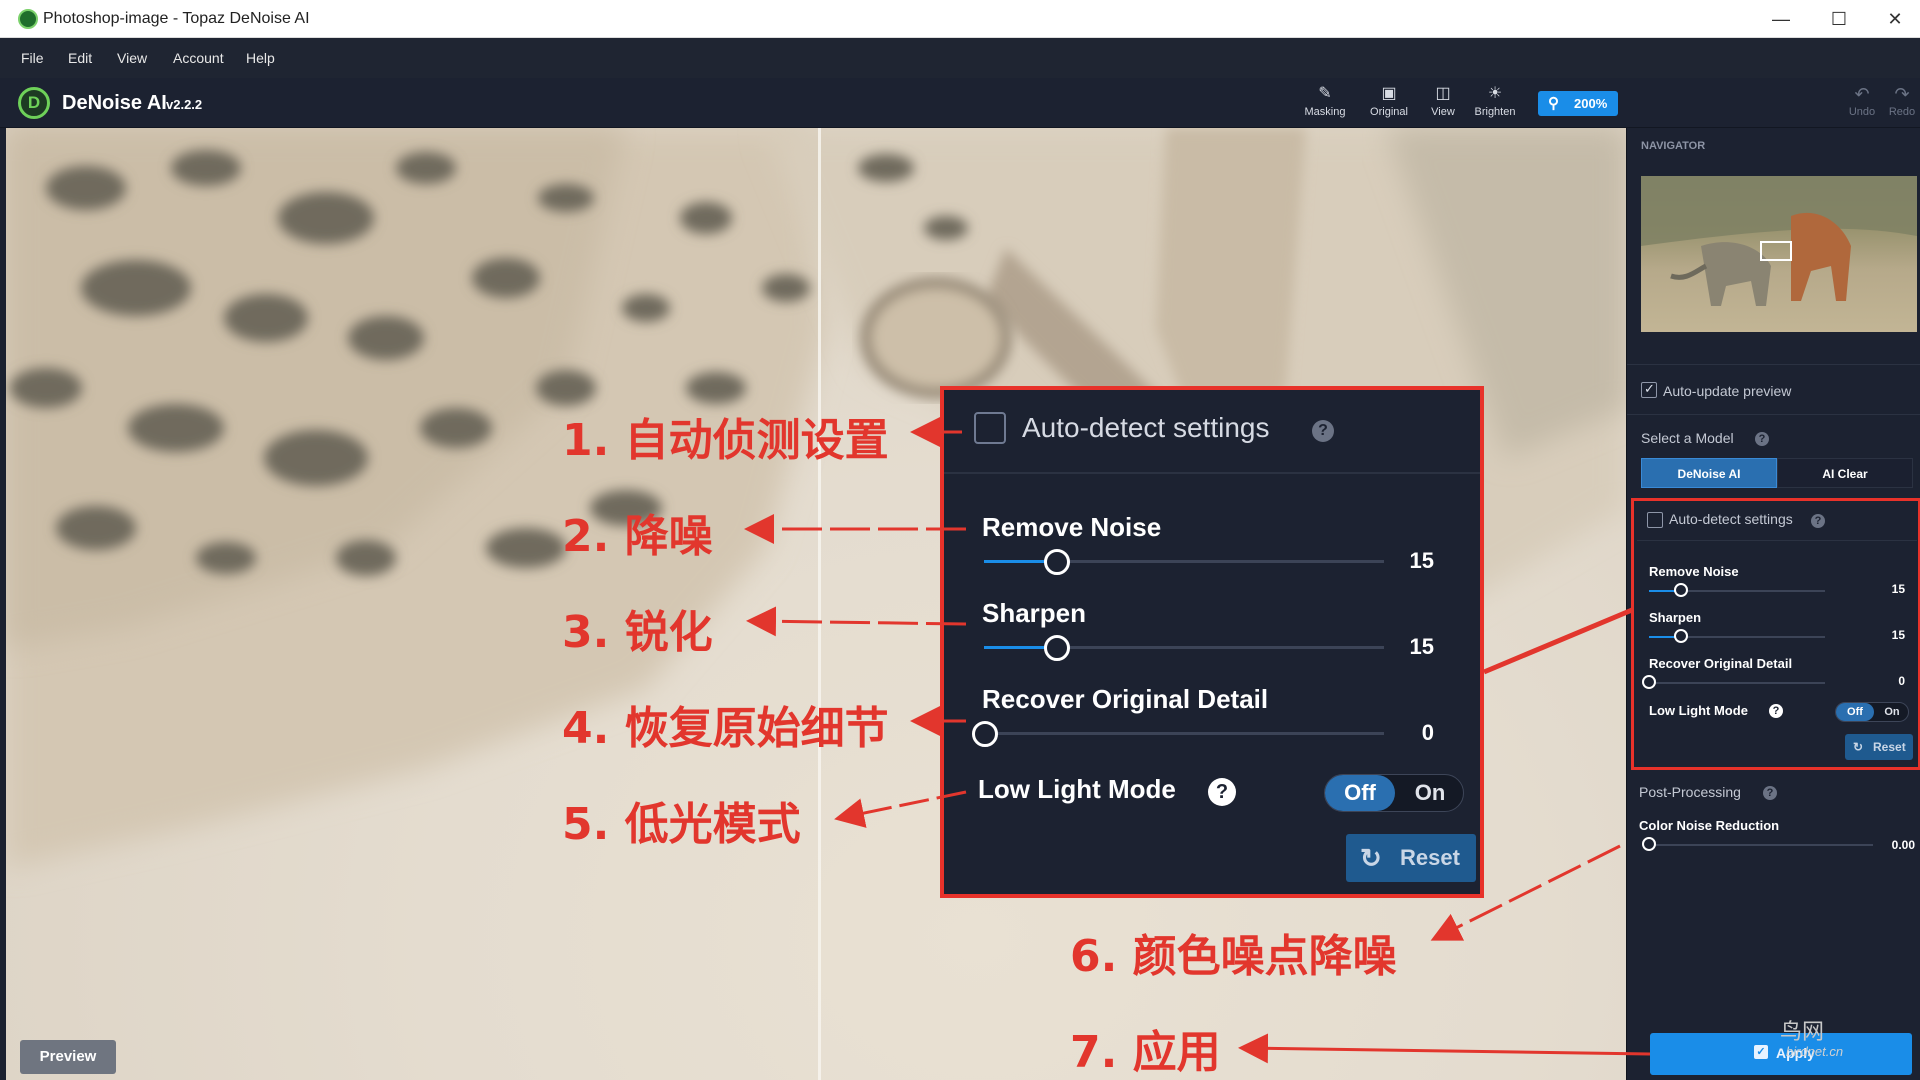 This screenshot has height=1080, width=1920. Describe the element at coordinates (1034, 613) in the screenshot. I see `callout-slider-label: Sharpen` at that location.